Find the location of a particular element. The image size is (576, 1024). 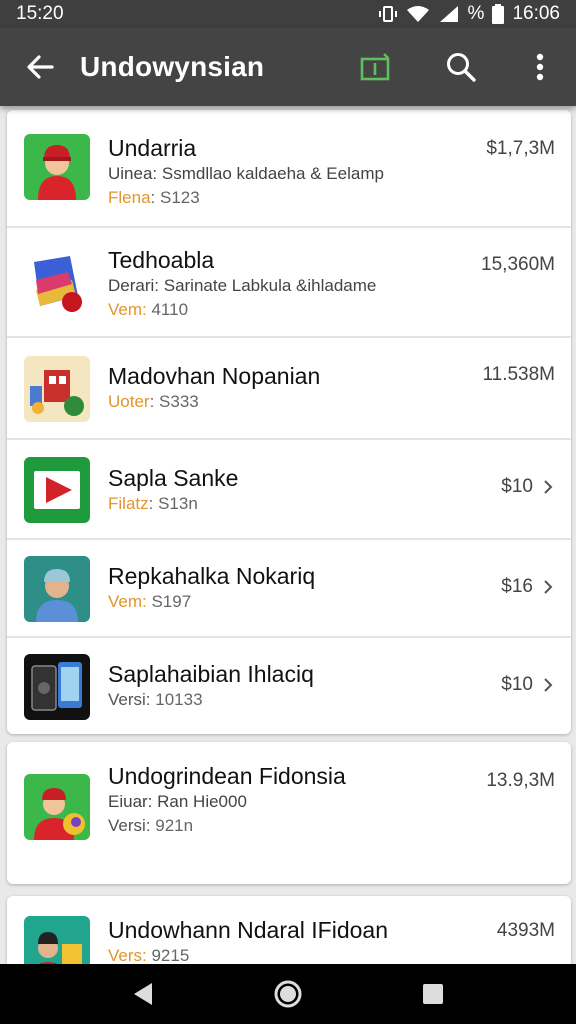

search-button is located at coordinates (461, 67).